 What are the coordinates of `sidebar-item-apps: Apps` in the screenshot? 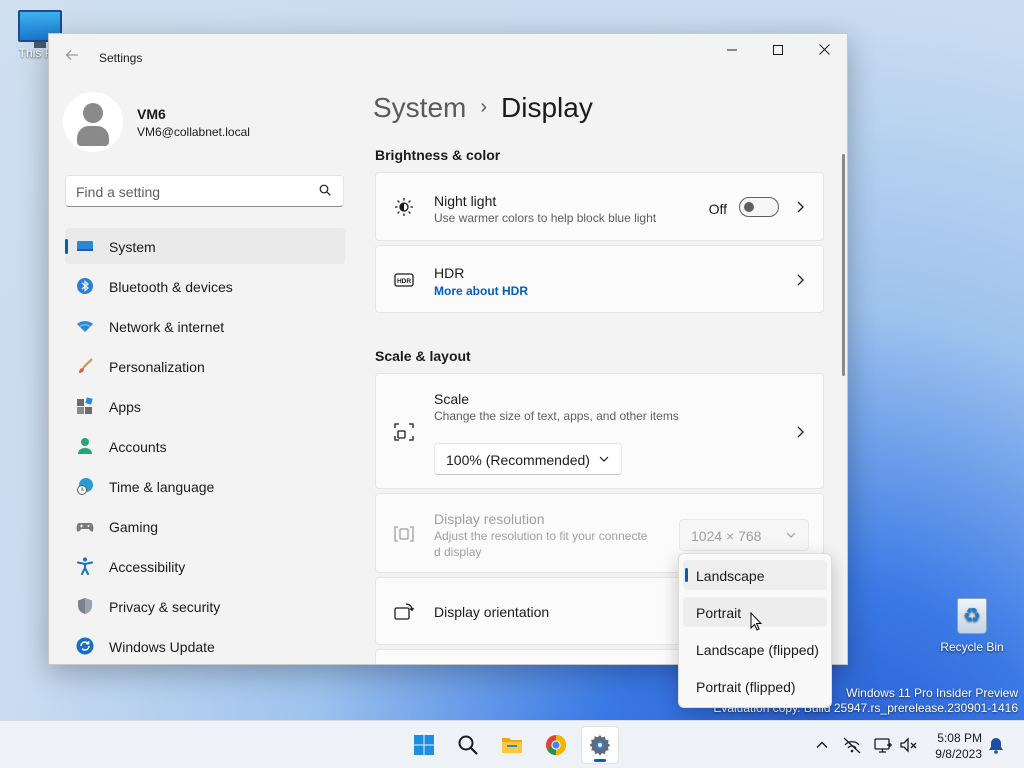 It's located at (205, 406).